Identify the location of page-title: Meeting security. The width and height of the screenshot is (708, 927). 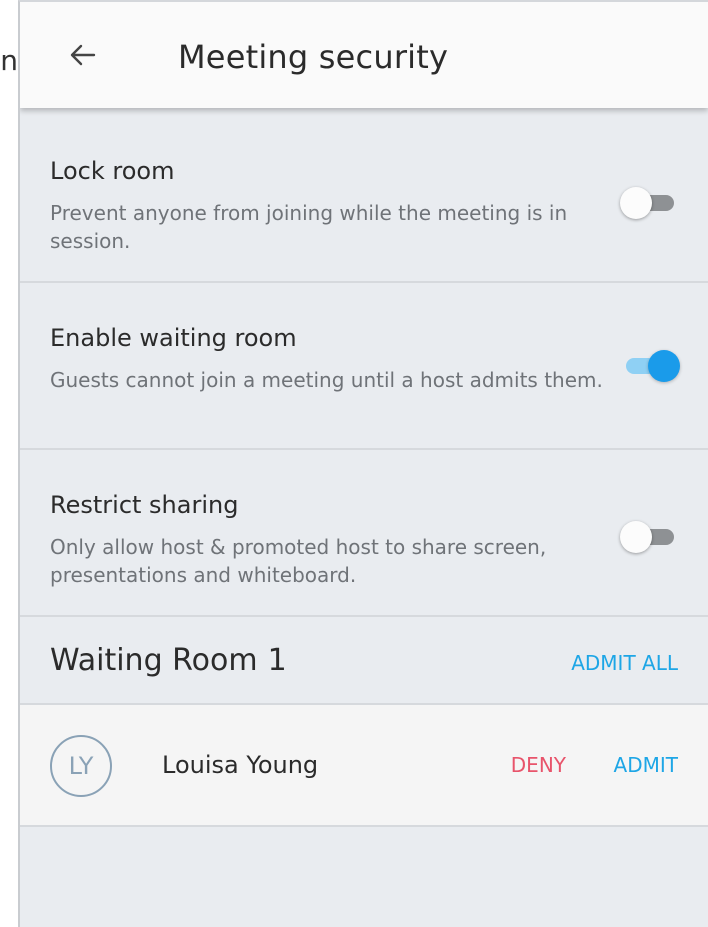
(313, 57).